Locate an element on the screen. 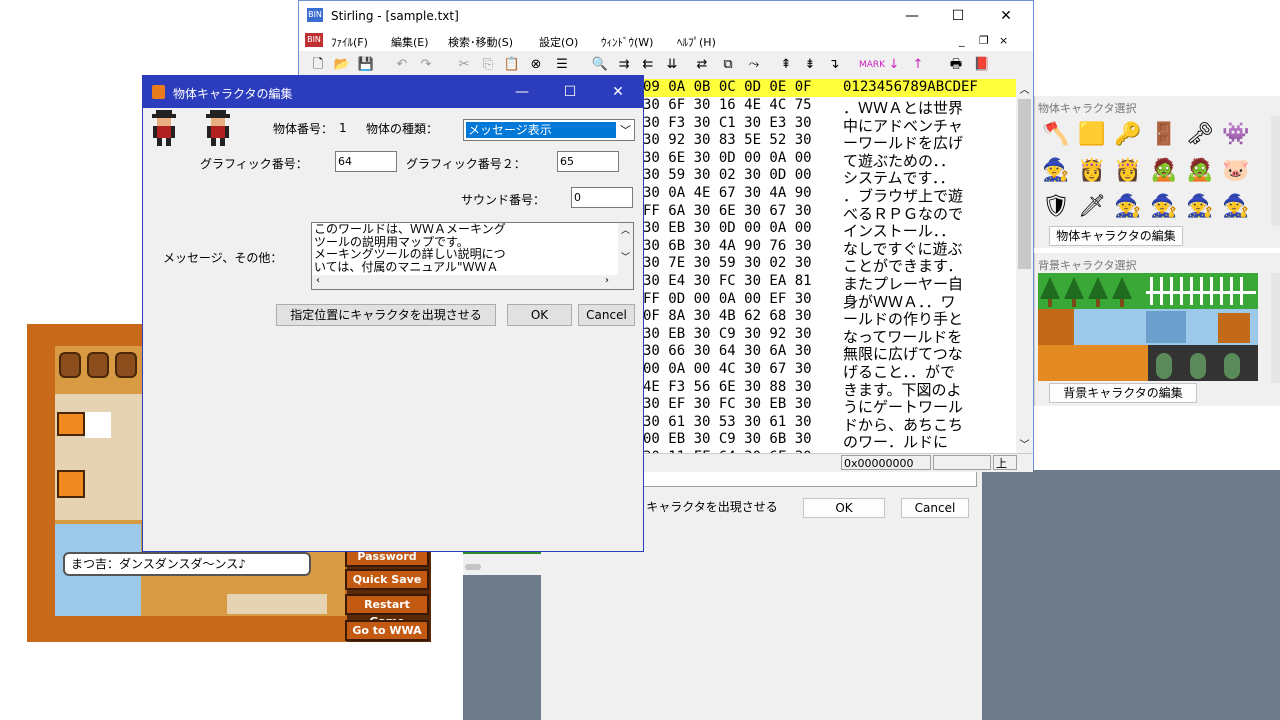 The image size is (1280, 720). dialog-titlebar: 物体キャラクタの編集 — ☐ ✕ is located at coordinates (393, 92).